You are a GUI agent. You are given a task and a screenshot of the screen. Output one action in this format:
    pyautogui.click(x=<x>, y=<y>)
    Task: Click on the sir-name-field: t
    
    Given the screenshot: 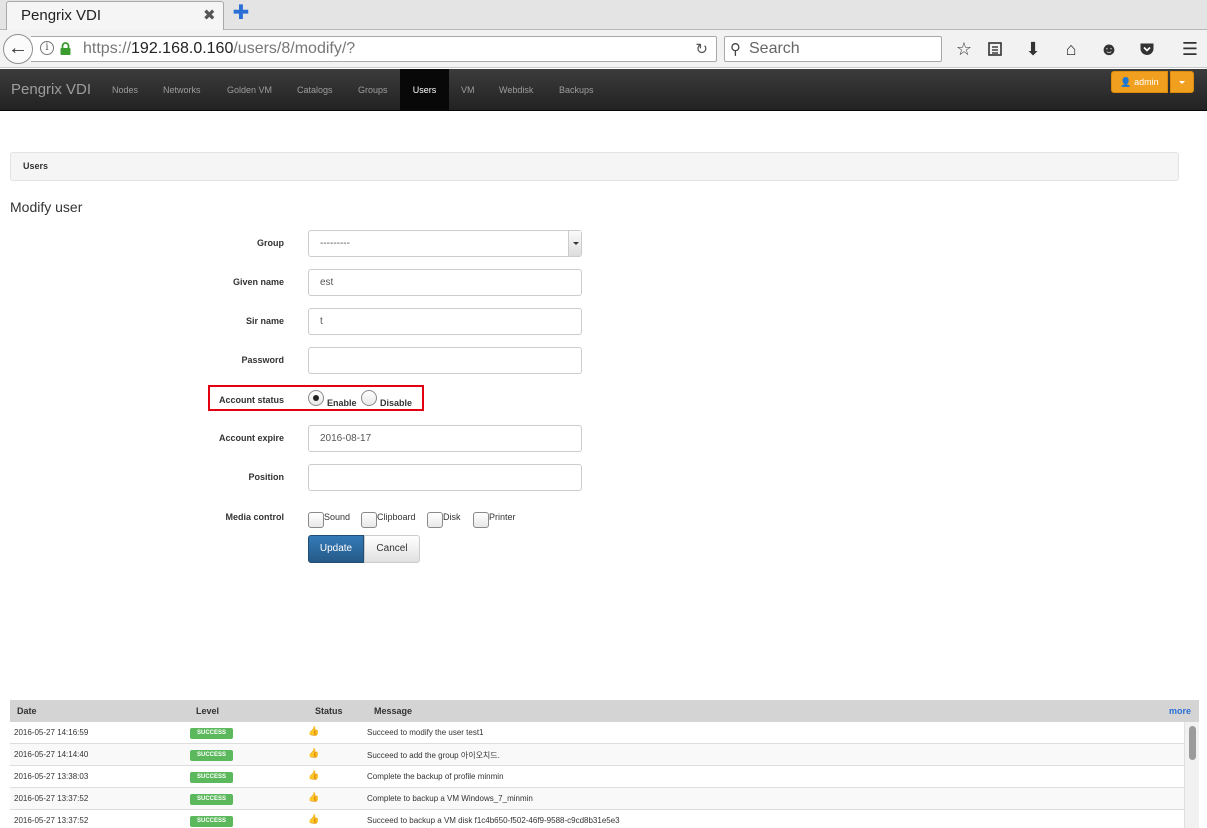 What is the action you would take?
    pyautogui.click(x=445, y=321)
    